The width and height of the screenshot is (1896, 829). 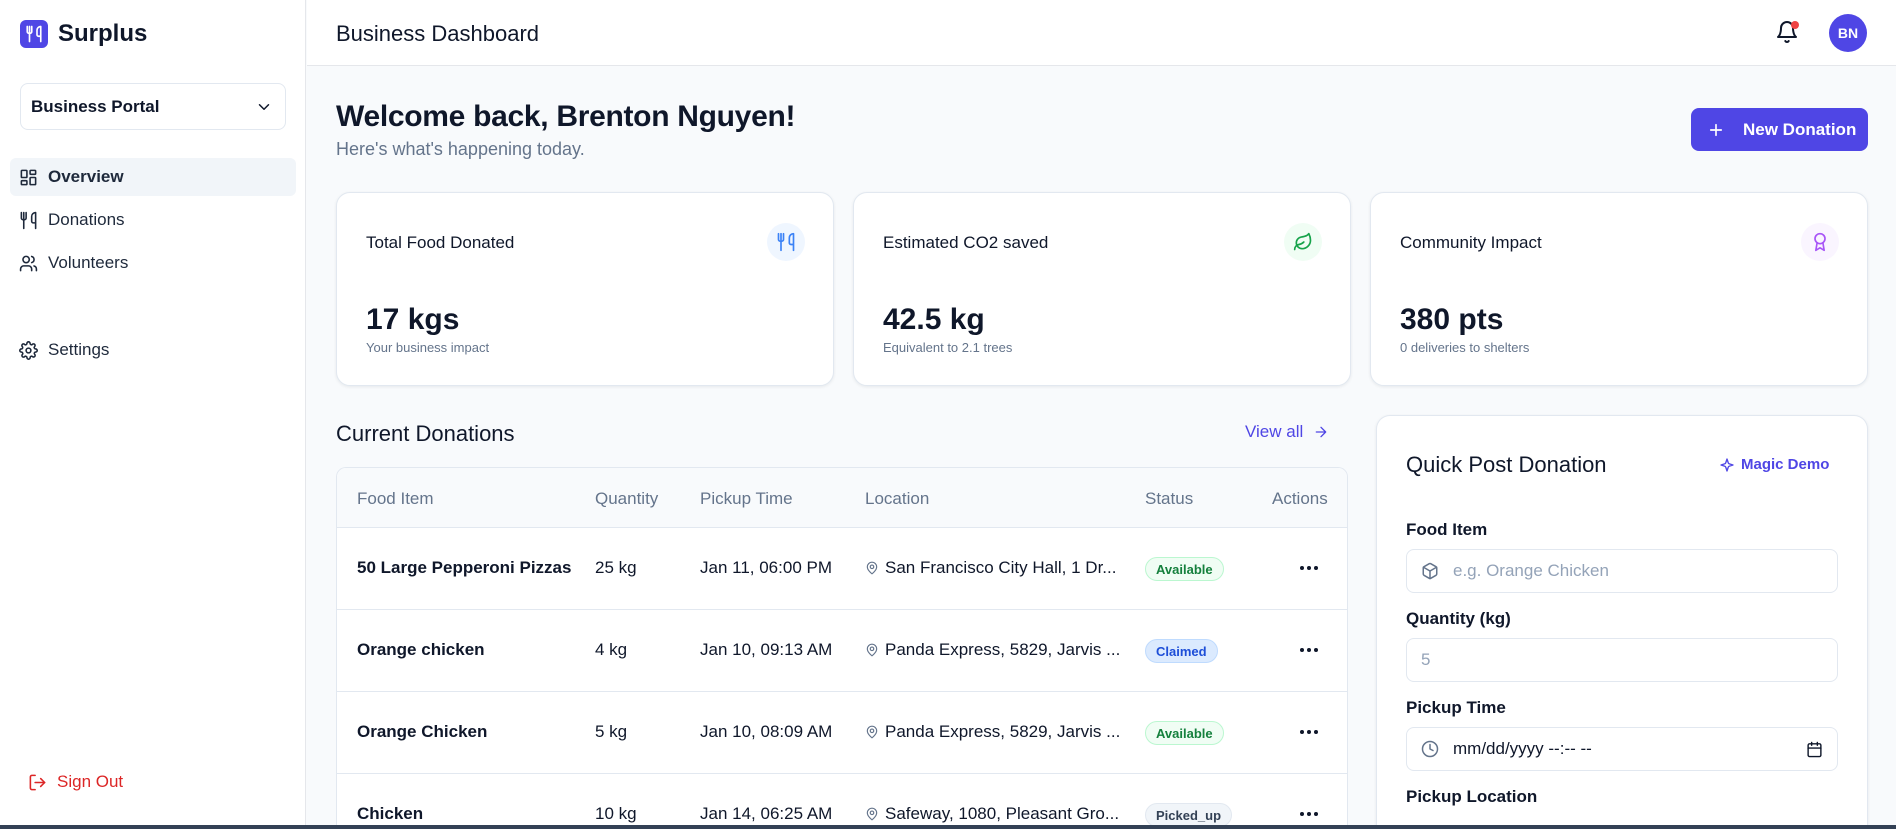 I want to click on quantity-cell: 5 kg, so click(x=611, y=731).